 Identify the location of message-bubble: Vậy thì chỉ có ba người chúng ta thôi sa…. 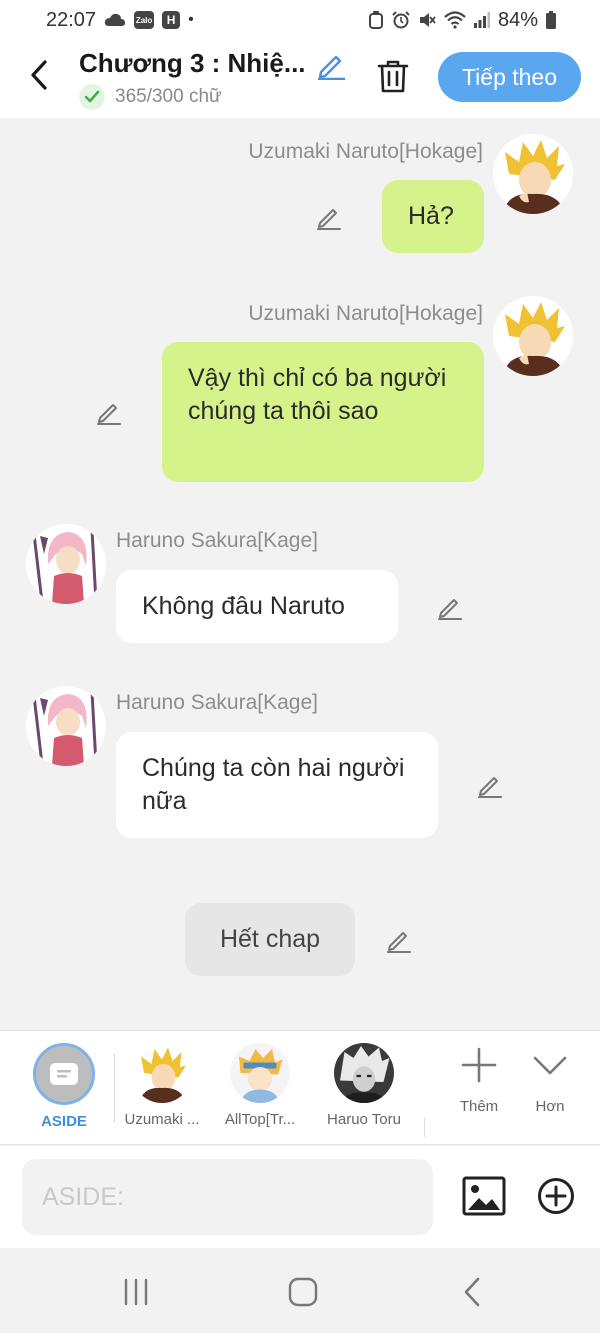
(323, 412).